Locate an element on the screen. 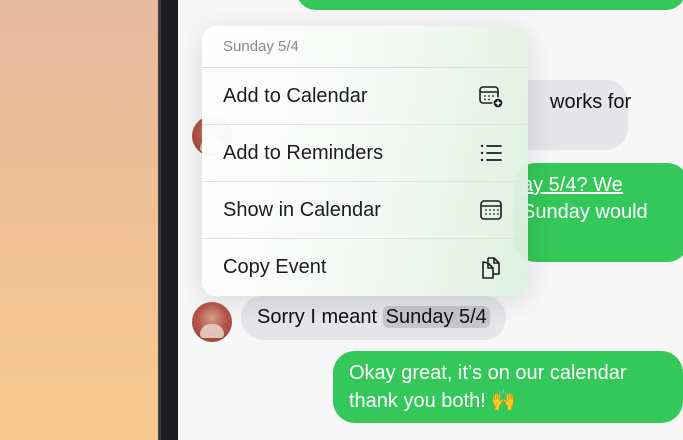  calendar-icon is located at coordinates (491, 210).